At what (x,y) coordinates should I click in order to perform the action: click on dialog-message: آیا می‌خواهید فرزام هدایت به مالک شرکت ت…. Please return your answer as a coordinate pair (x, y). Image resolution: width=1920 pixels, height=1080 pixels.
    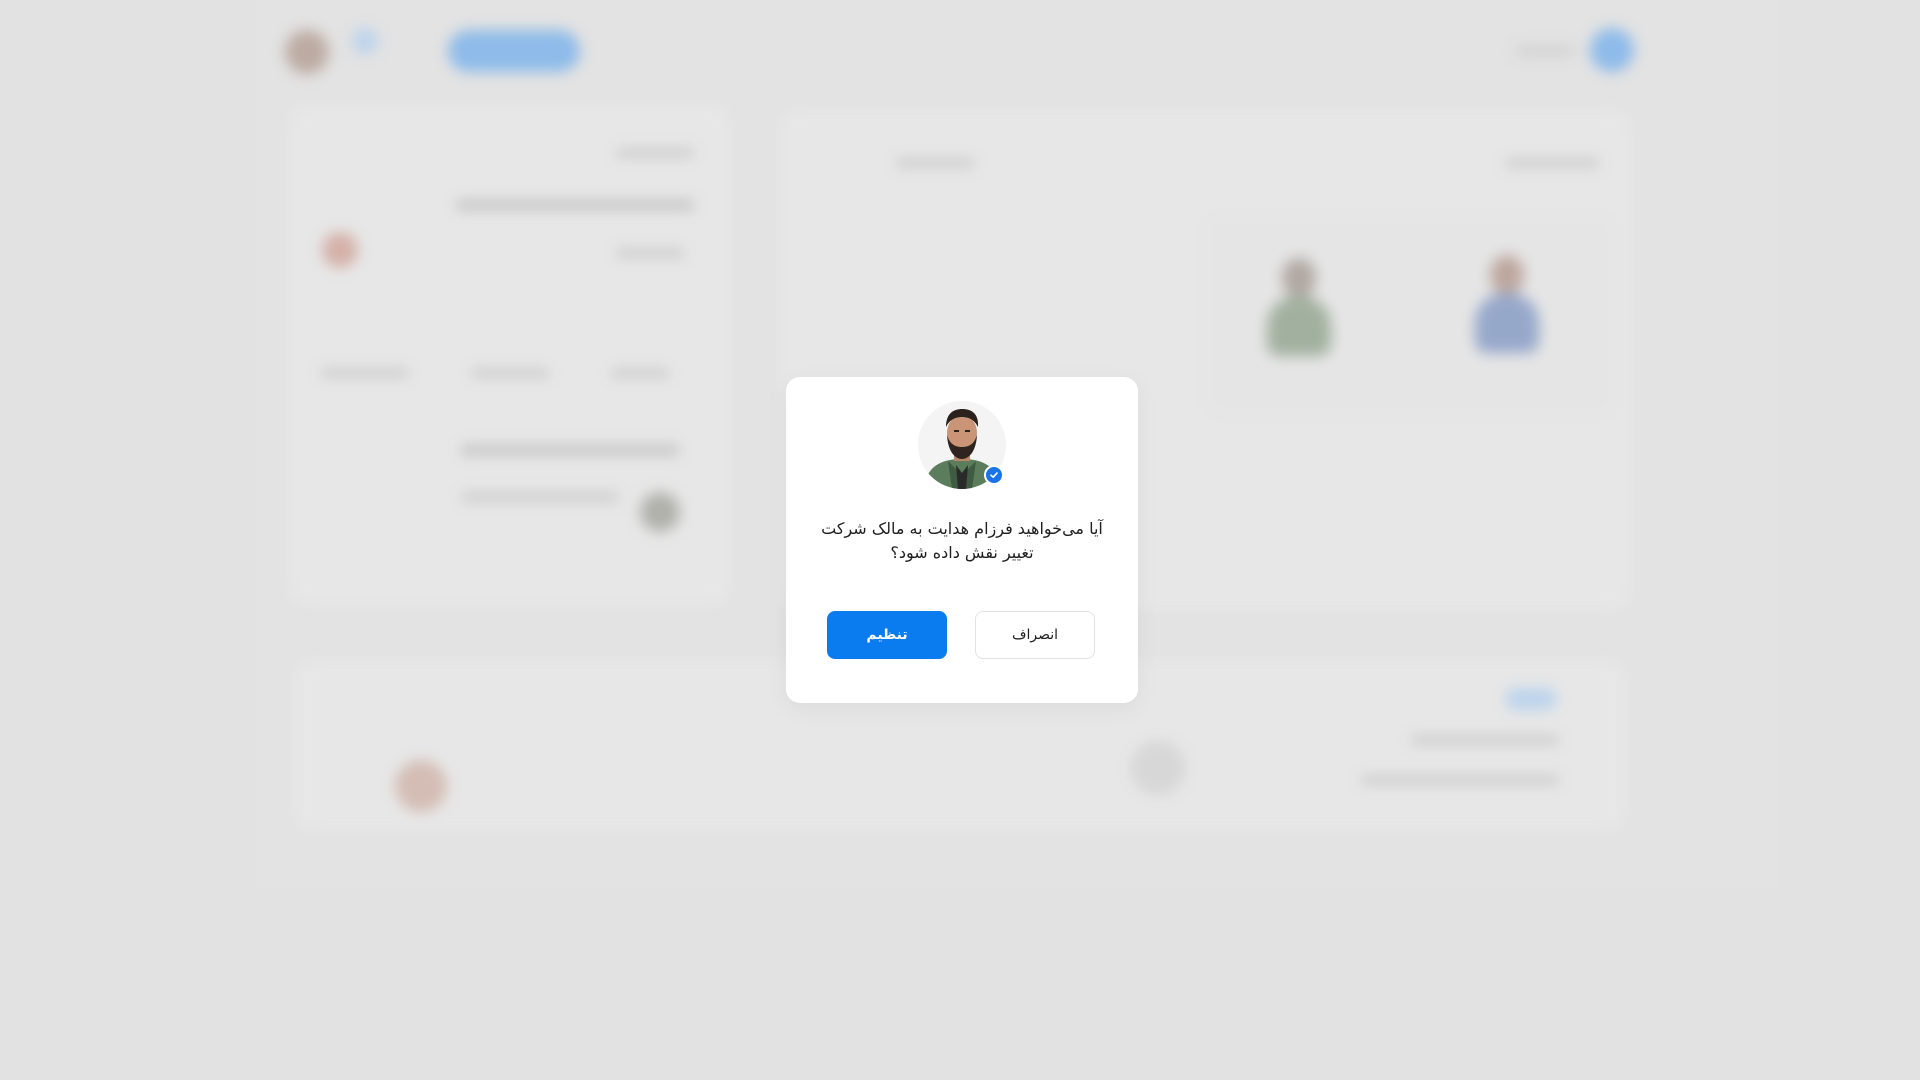
    Looking at the image, I should click on (962, 540).